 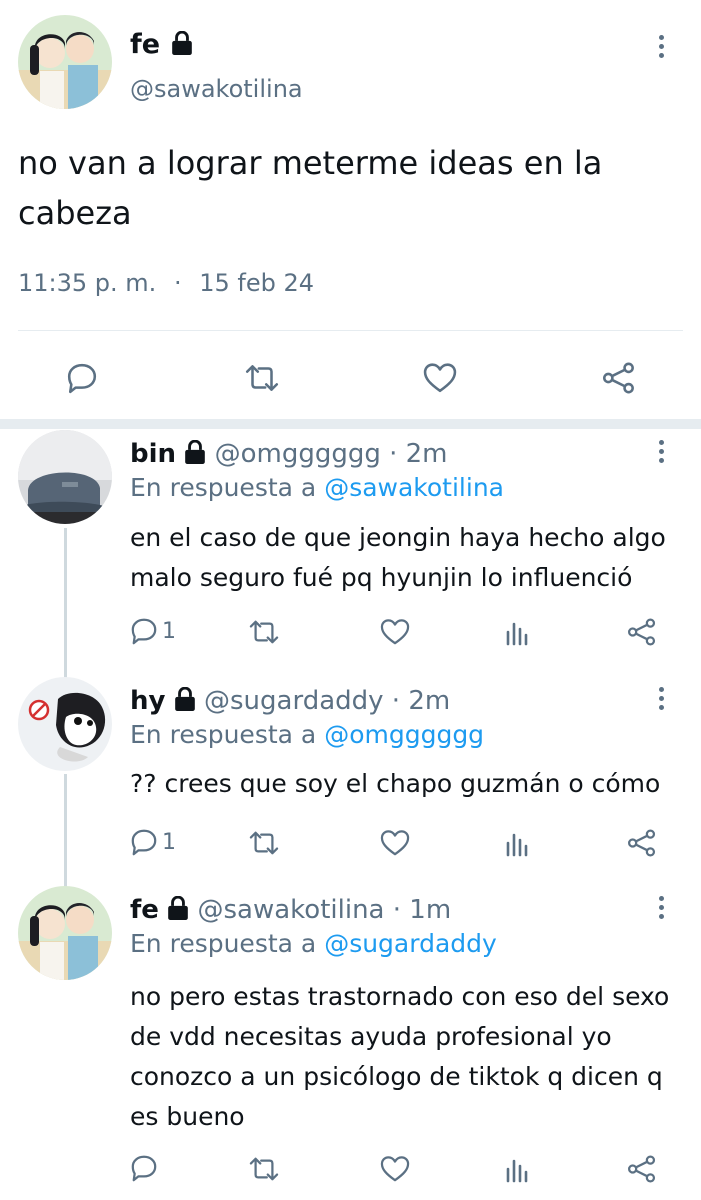 What do you see at coordinates (317, 487) in the screenshot?
I see `reply-to-line: En respuesta a @sawakotilina` at bounding box center [317, 487].